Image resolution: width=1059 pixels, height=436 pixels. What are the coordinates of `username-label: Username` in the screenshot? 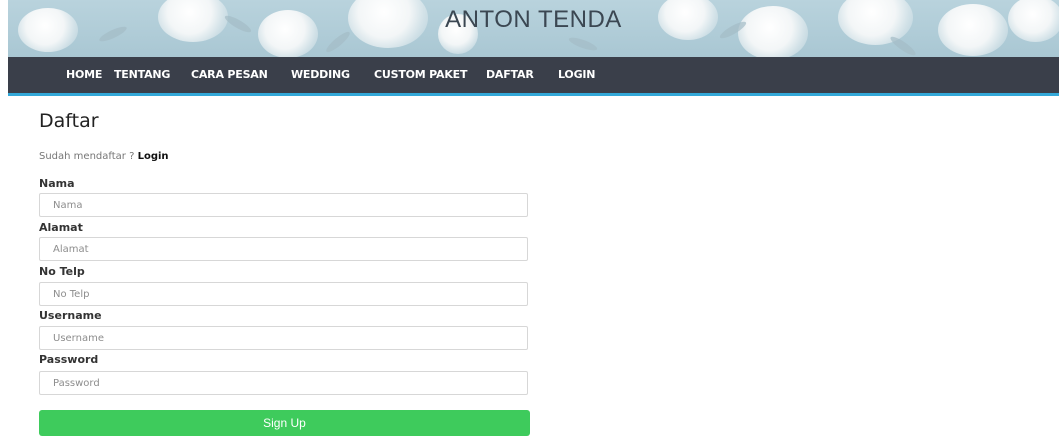 It's located at (70, 315).